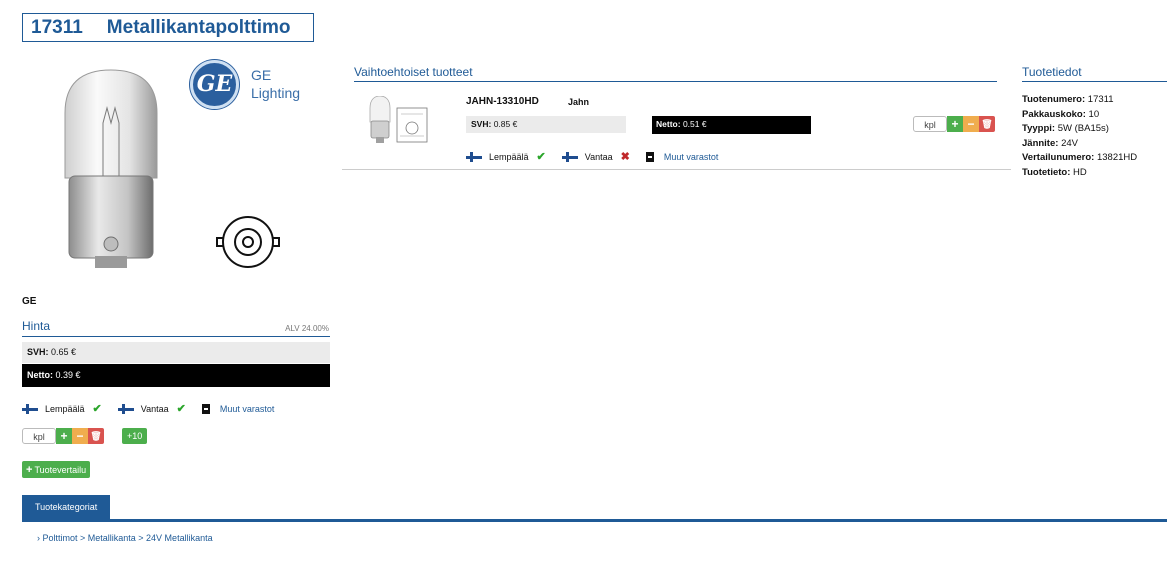 The height and width of the screenshot is (567, 1167). What do you see at coordinates (36, 326) in the screenshot?
I see `price-section-title: Hinta` at bounding box center [36, 326].